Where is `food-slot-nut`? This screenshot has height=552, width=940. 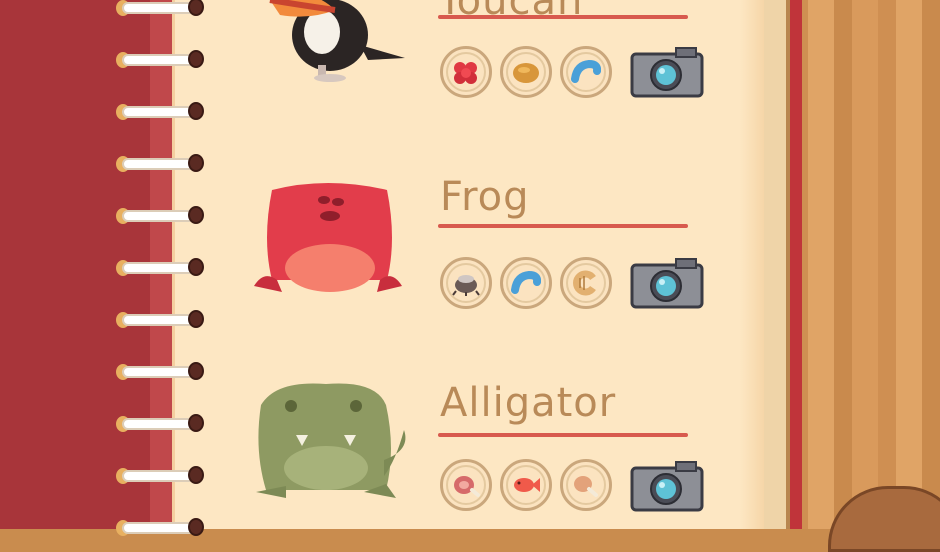
food-slot-nut is located at coordinates (526, 72).